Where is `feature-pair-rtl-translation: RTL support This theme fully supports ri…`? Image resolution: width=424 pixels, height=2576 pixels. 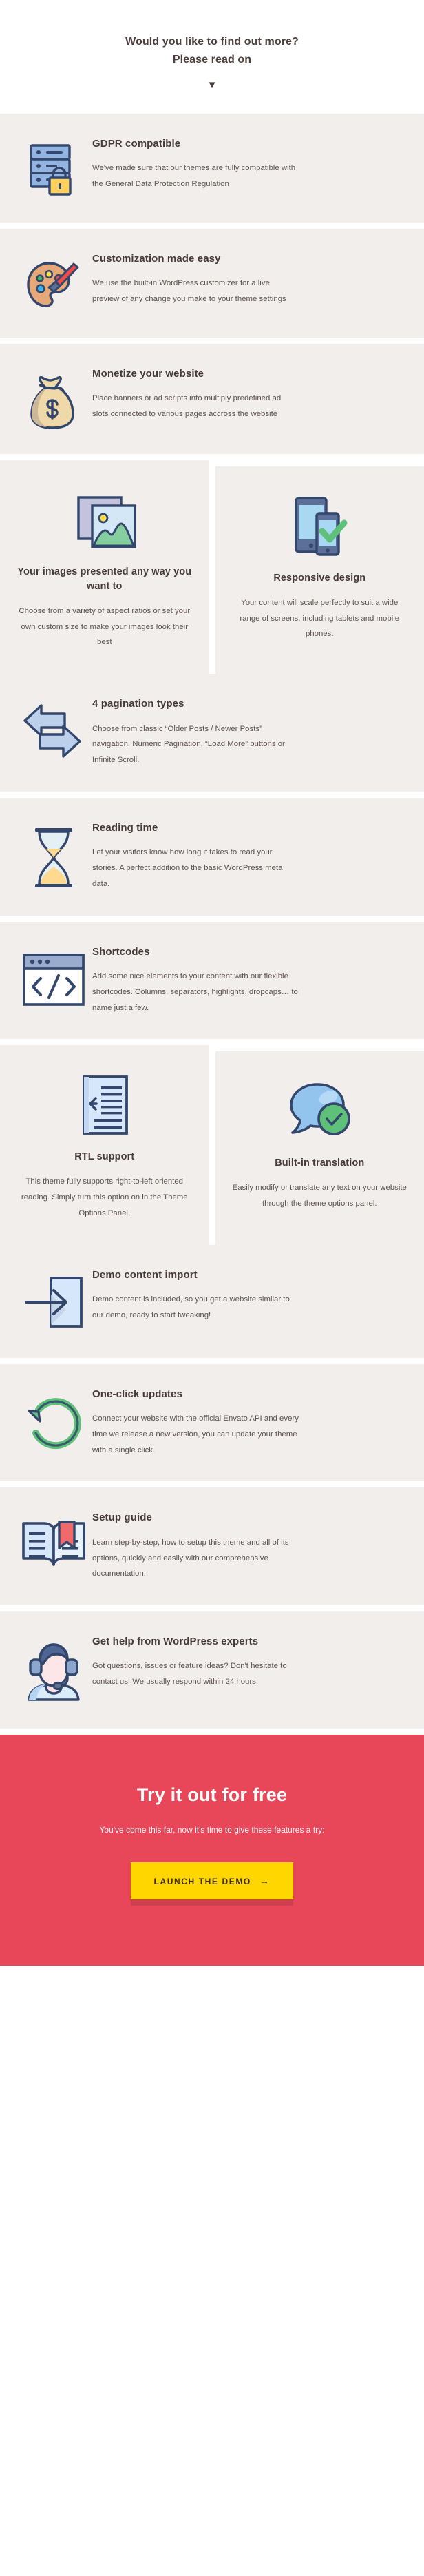 feature-pair-rtl-translation: RTL support This theme fully supports ri… is located at coordinates (212, 1145).